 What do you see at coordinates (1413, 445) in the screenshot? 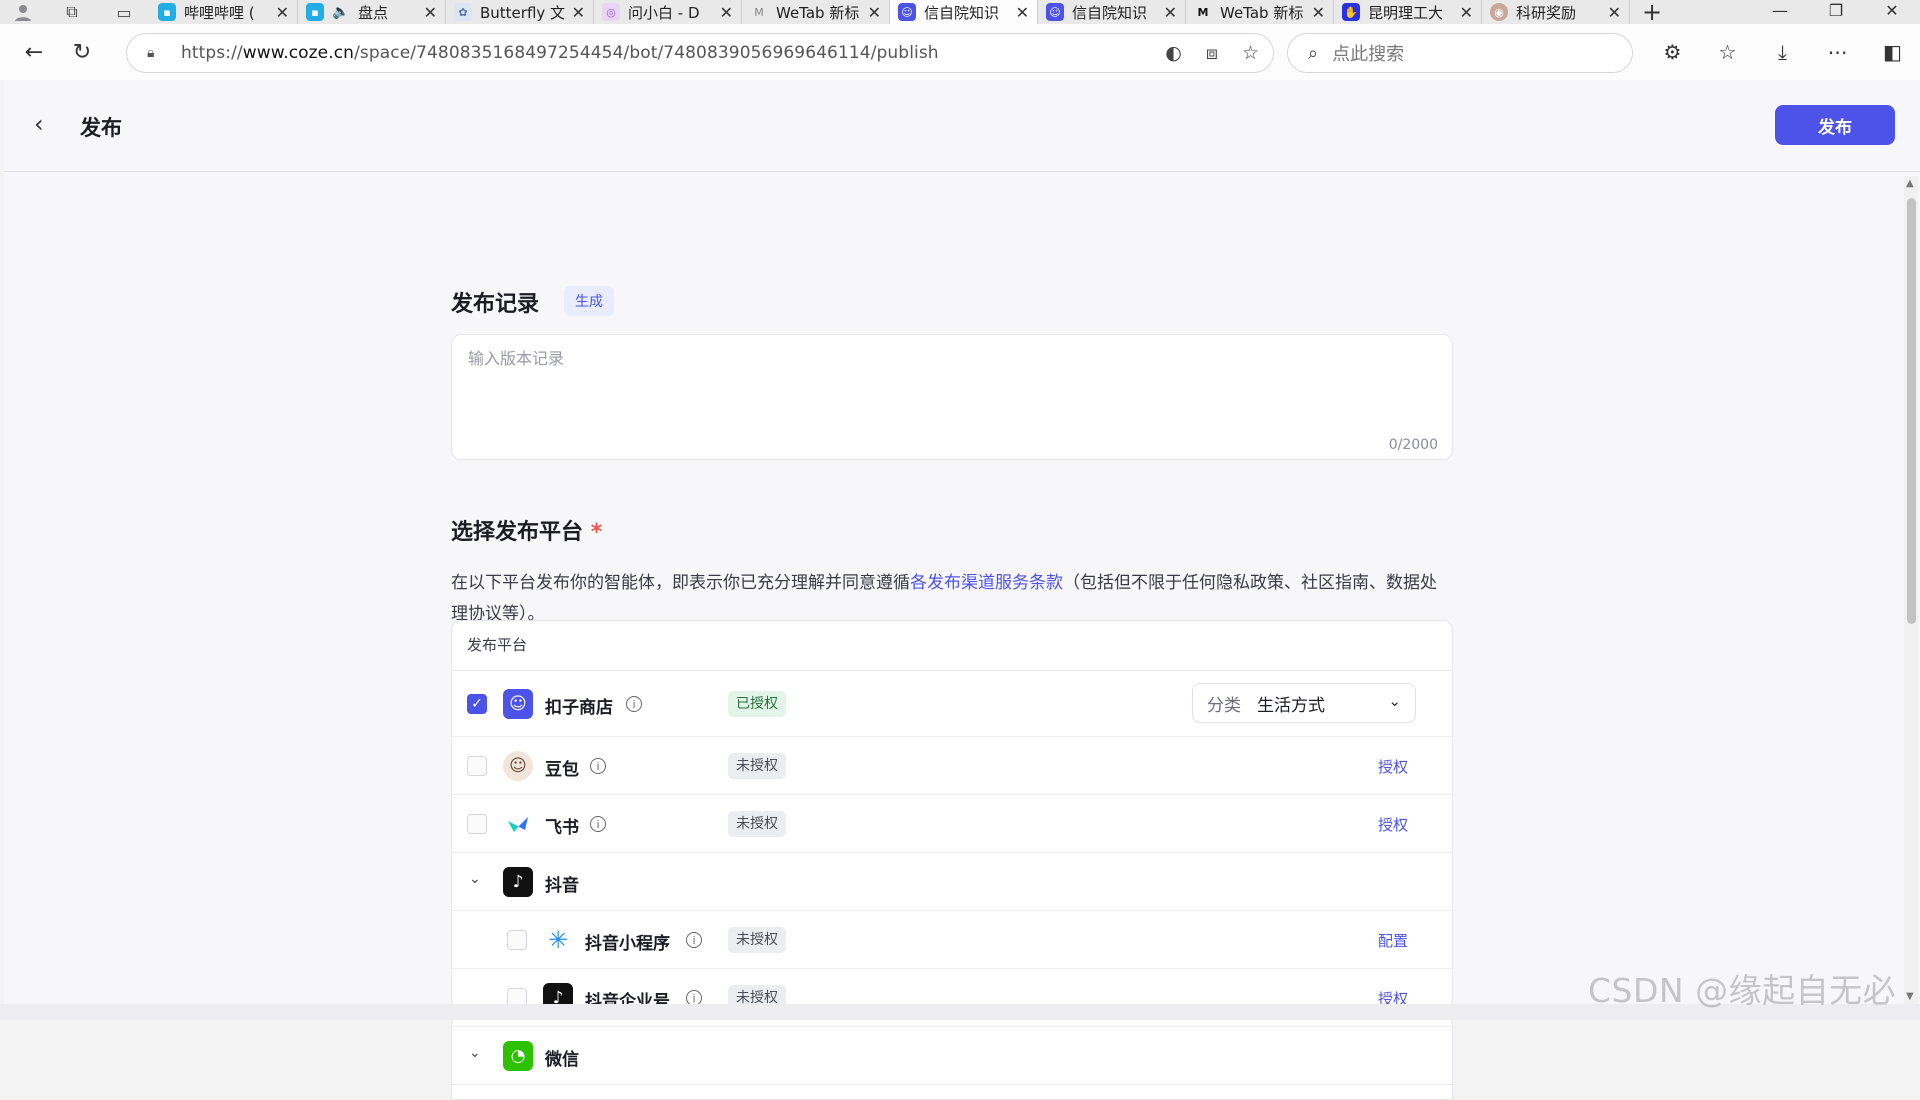
I see `character-counter: 0/2000` at bounding box center [1413, 445].